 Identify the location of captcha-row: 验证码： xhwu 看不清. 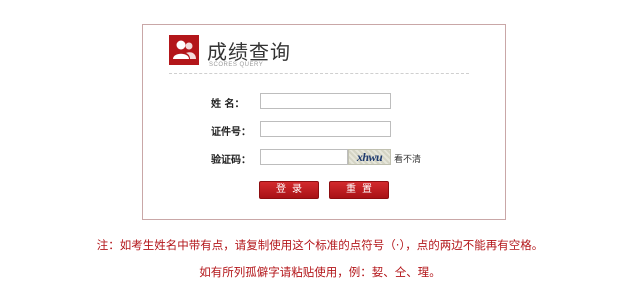
(325, 158).